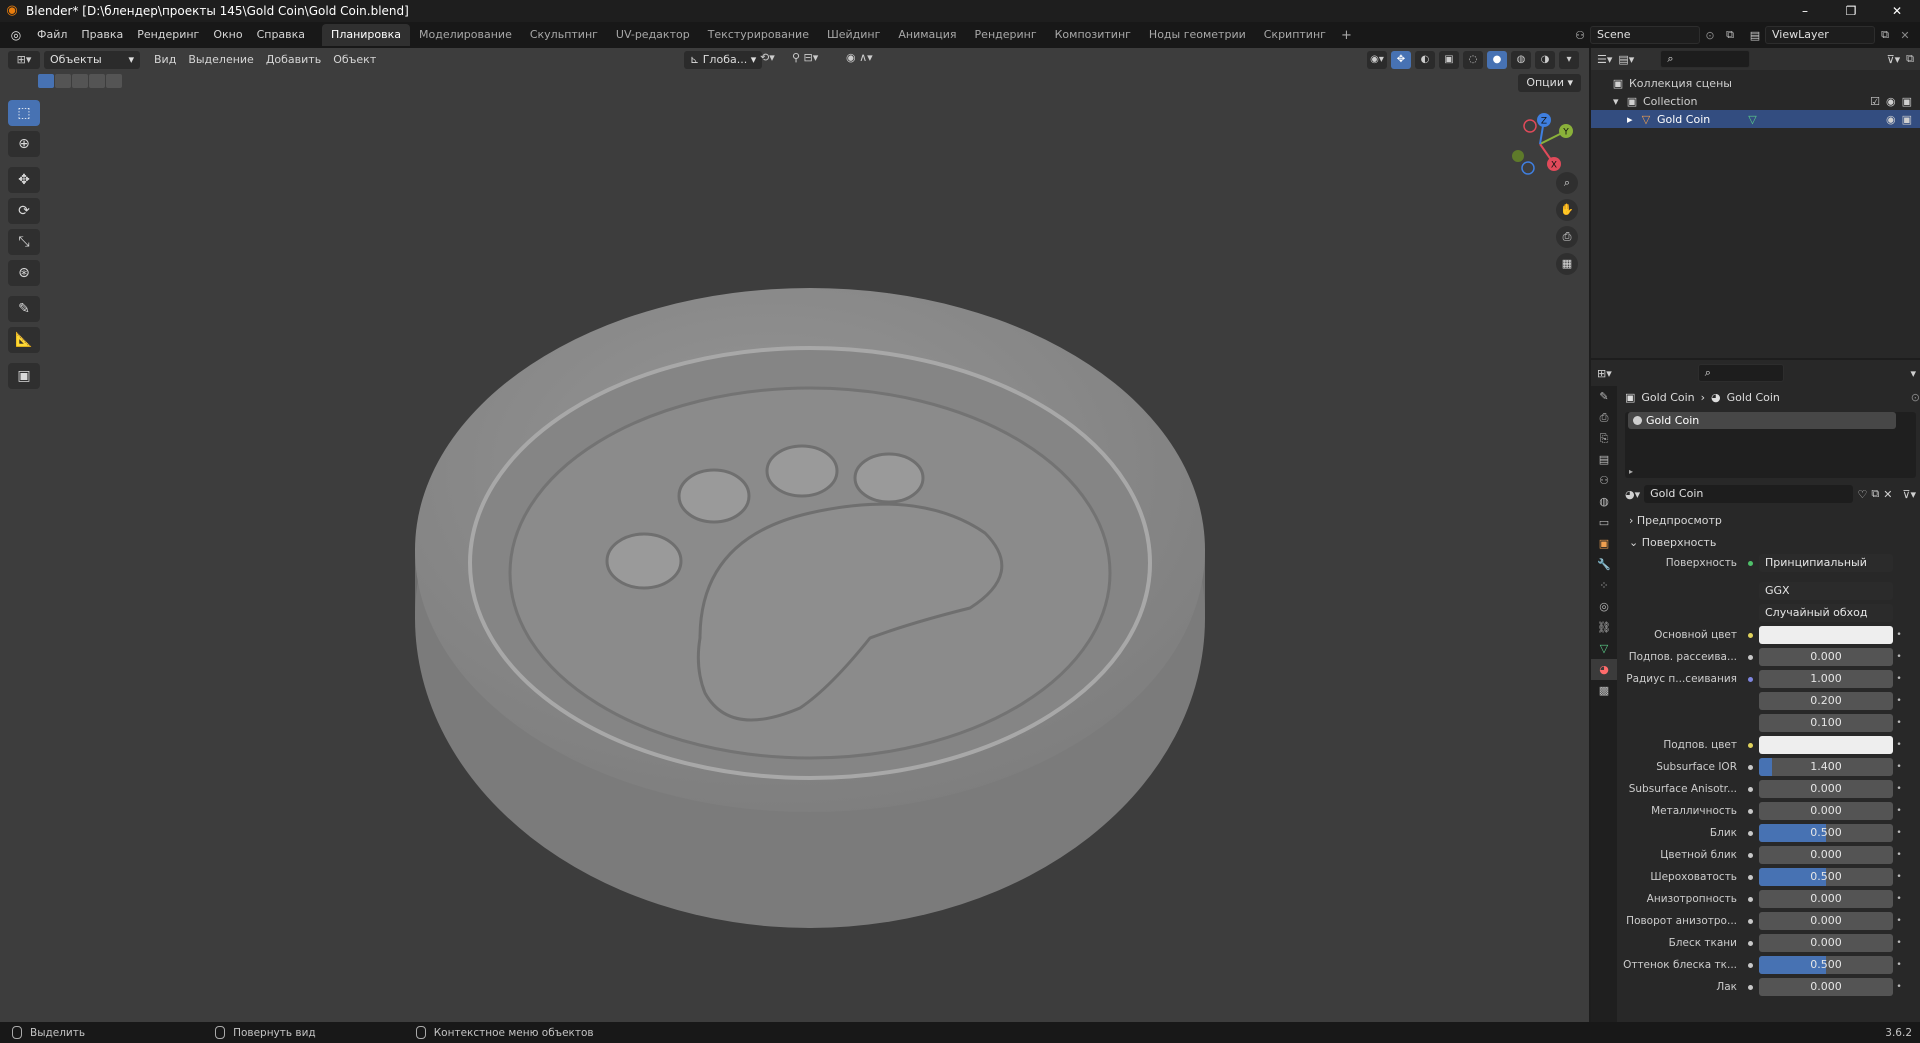  What do you see at coordinates (1604, 543) in the screenshot?
I see `object-tab-icon: ▣` at bounding box center [1604, 543].